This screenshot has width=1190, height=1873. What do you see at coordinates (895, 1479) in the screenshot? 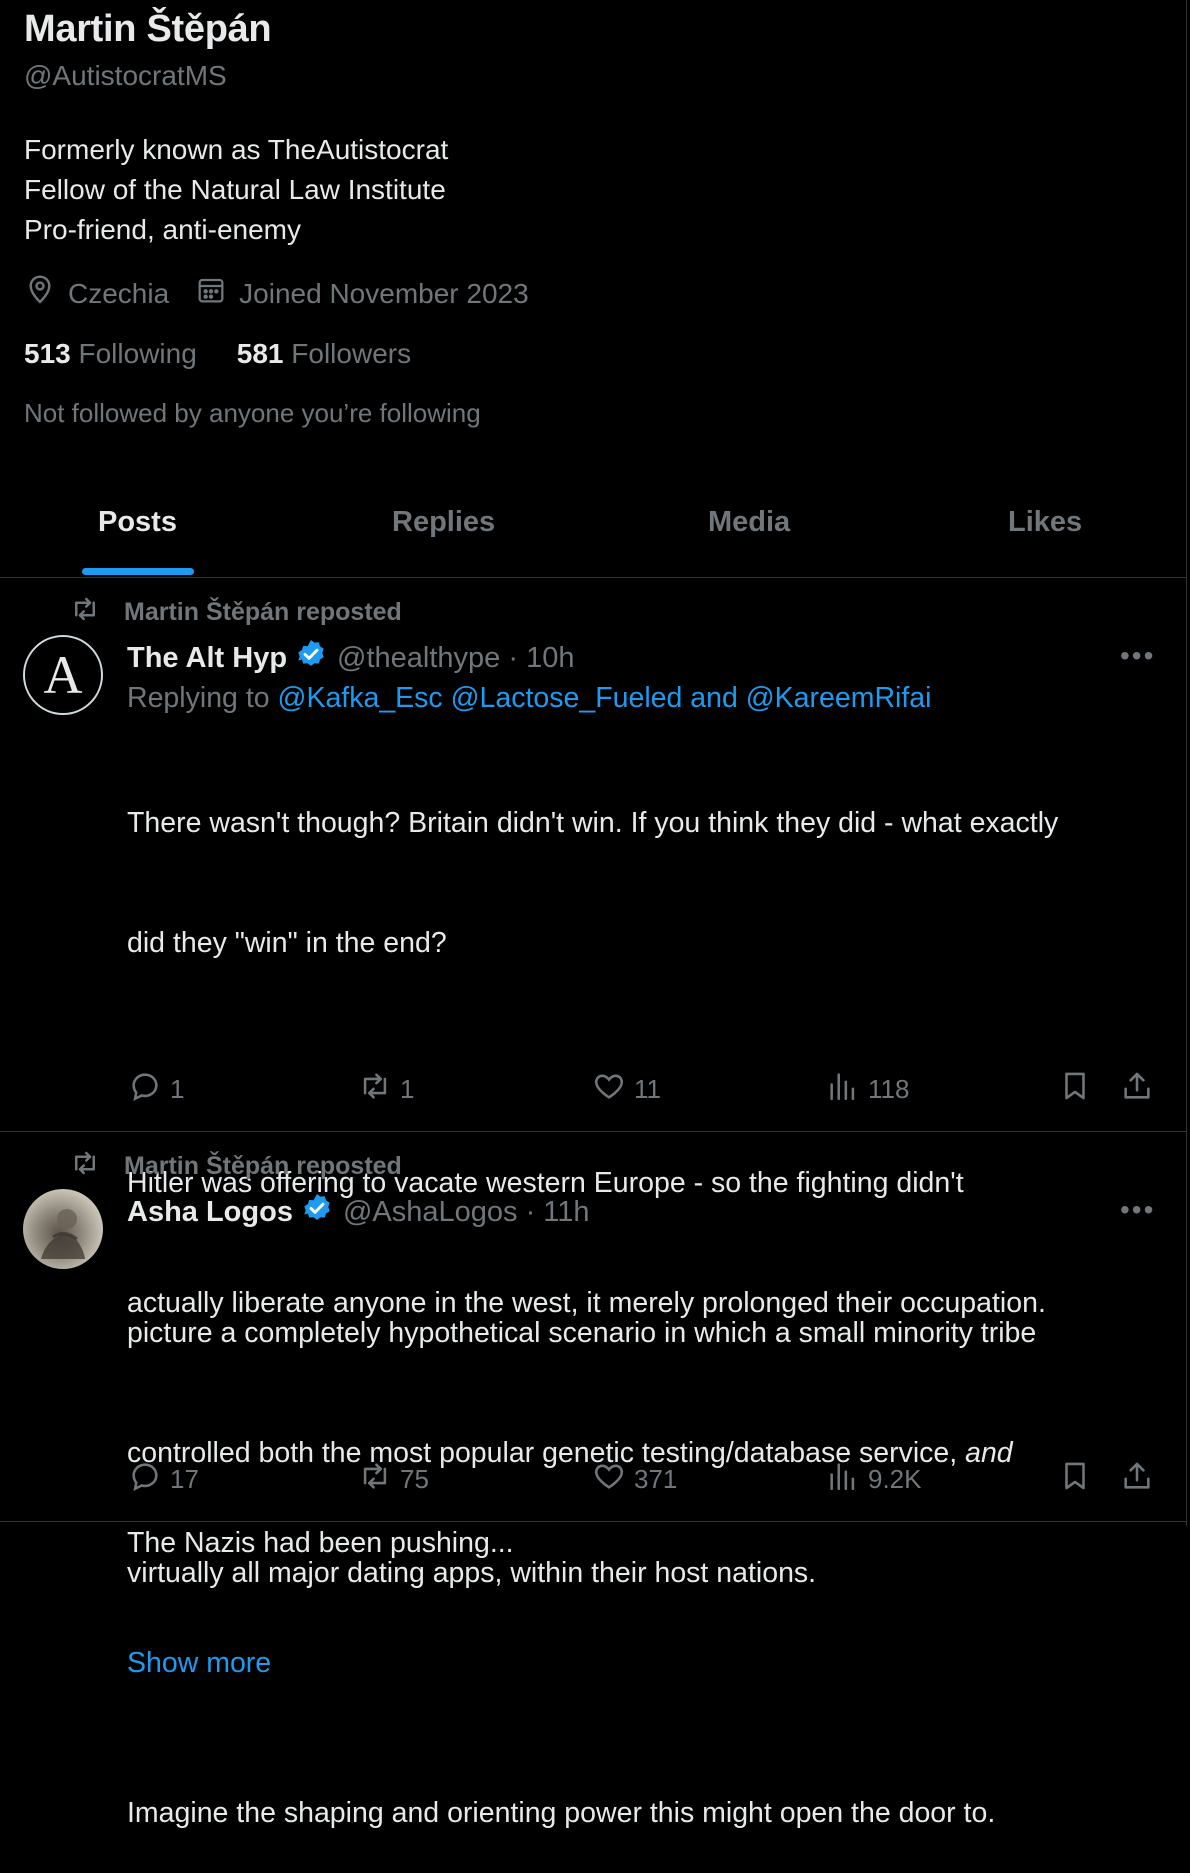
I see `views-count: 9.2K` at bounding box center [895, 1479].